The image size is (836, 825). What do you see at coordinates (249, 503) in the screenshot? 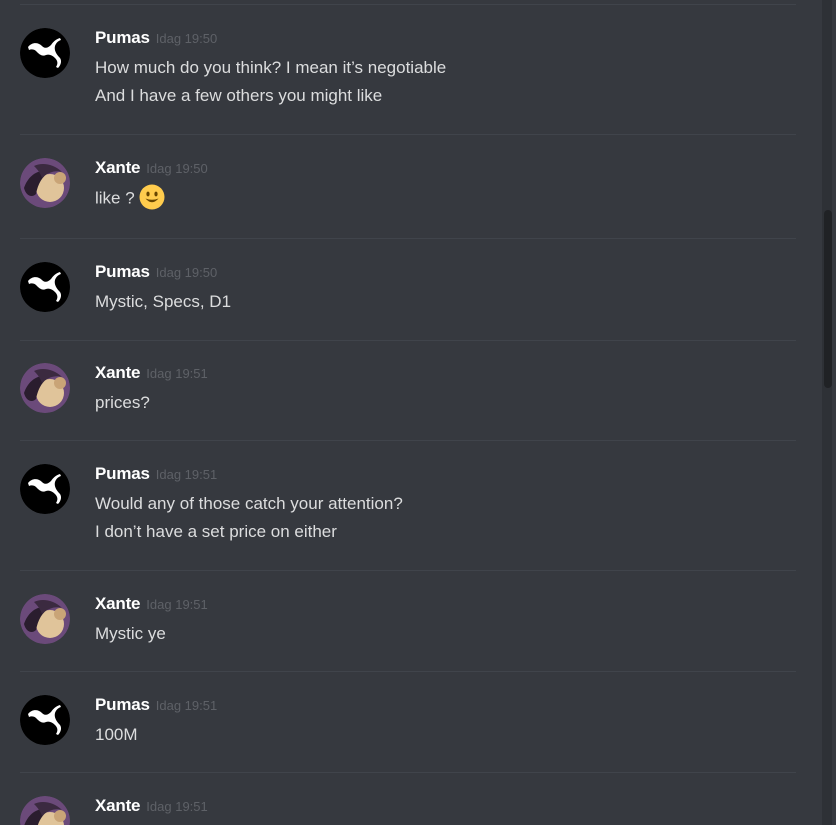
I see `message-text: Would any of those catch your attention?` at bounding box center [249, 503].